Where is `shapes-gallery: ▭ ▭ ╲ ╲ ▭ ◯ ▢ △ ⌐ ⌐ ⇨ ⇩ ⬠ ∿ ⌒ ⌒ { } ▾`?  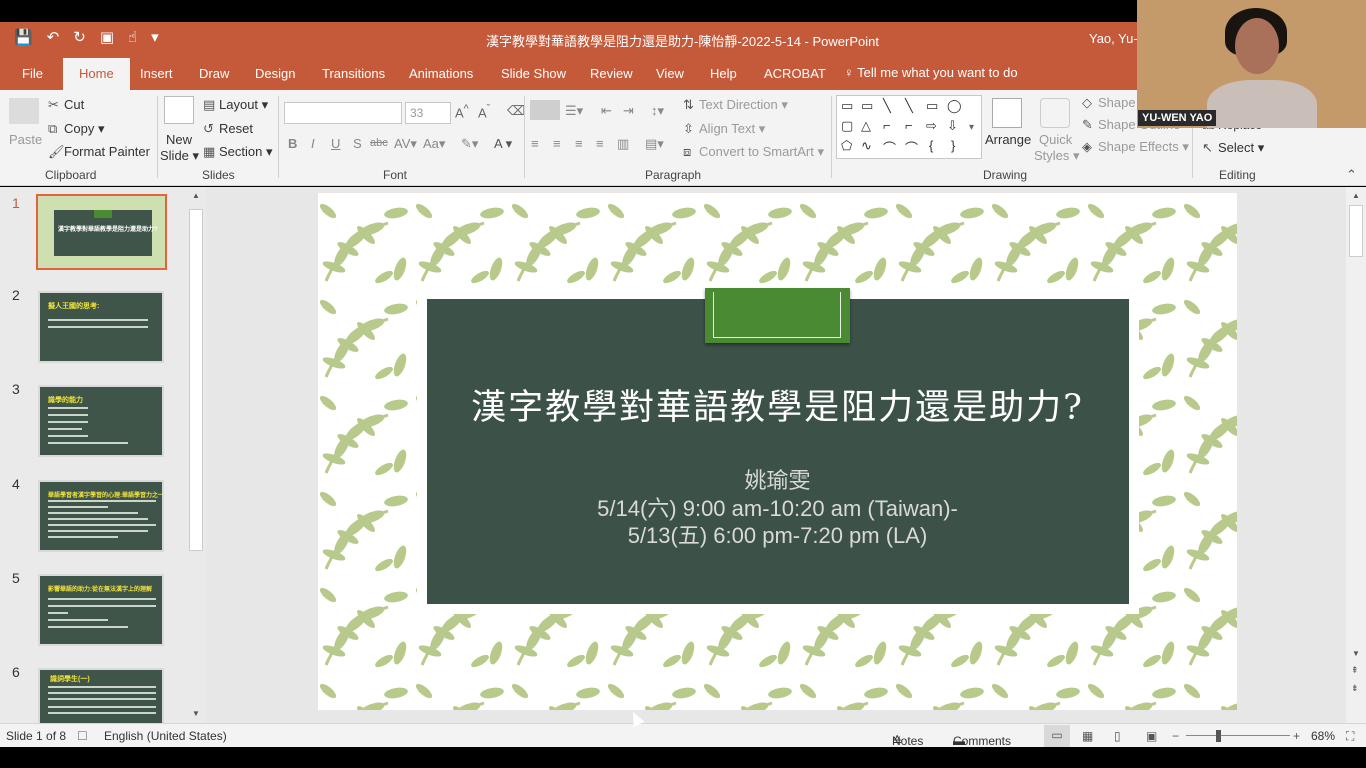
shapes-gallery: ▭ ▭ ╲ ╲ ▭ ◯ ▢ △ ⌐ ⌐ ⇨ ⇩ ⬠ ∿ ⌒ ⌒ { } ▾ is located at coordinates (909, 127).